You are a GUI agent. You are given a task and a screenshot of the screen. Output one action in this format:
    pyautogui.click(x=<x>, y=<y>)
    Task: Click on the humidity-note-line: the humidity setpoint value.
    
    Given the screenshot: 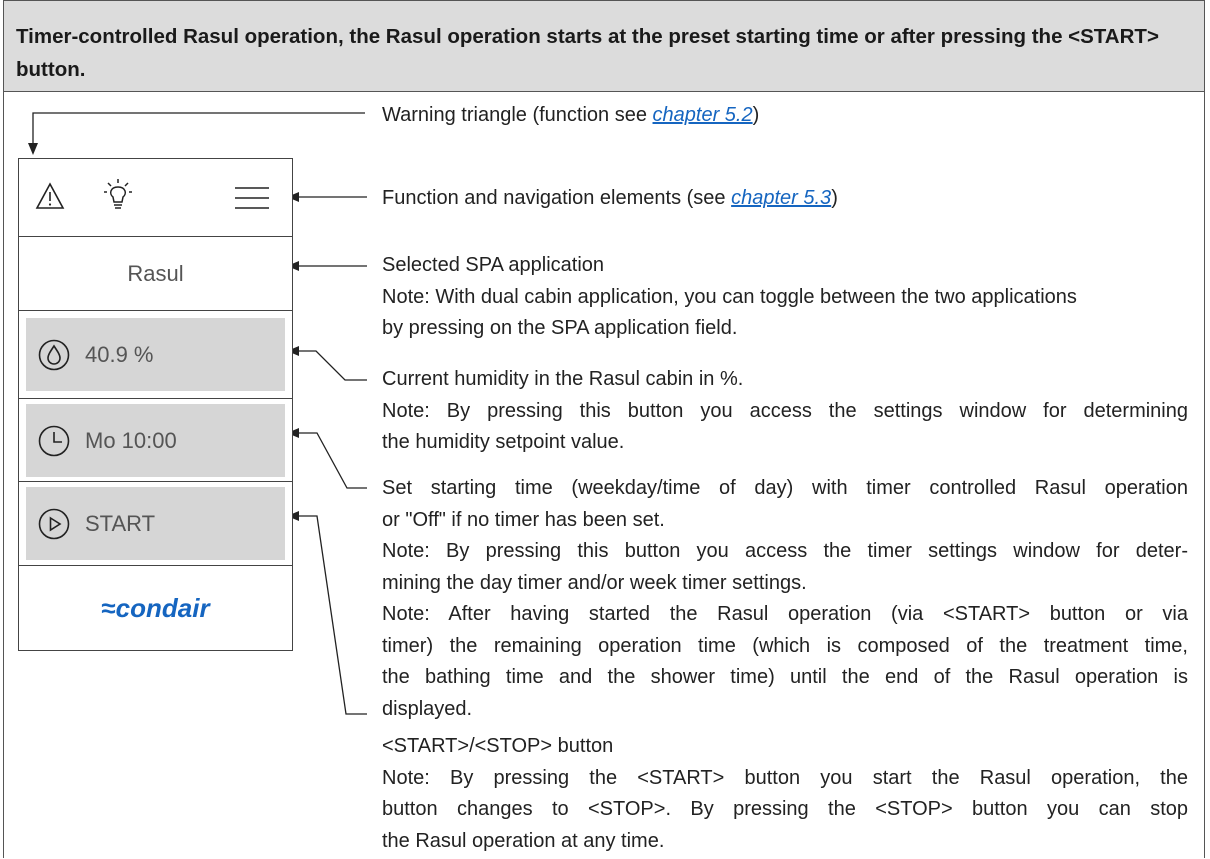 What is the action you would take?
    pyautogui.click(x=503, y=442)
    